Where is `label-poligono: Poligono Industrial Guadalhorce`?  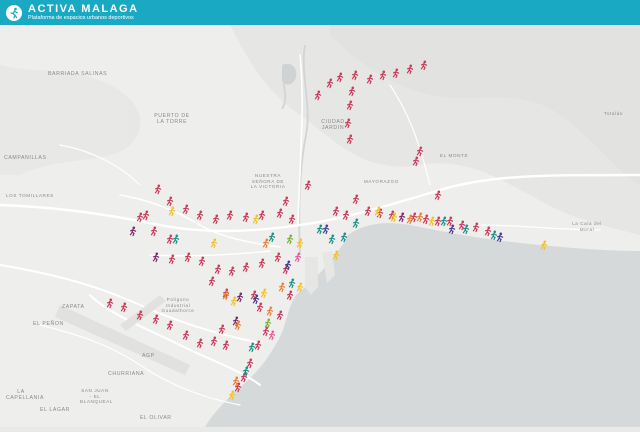 label-poligono: Poligono Industrial Guadalhorce is located at coordinates (178, 305).